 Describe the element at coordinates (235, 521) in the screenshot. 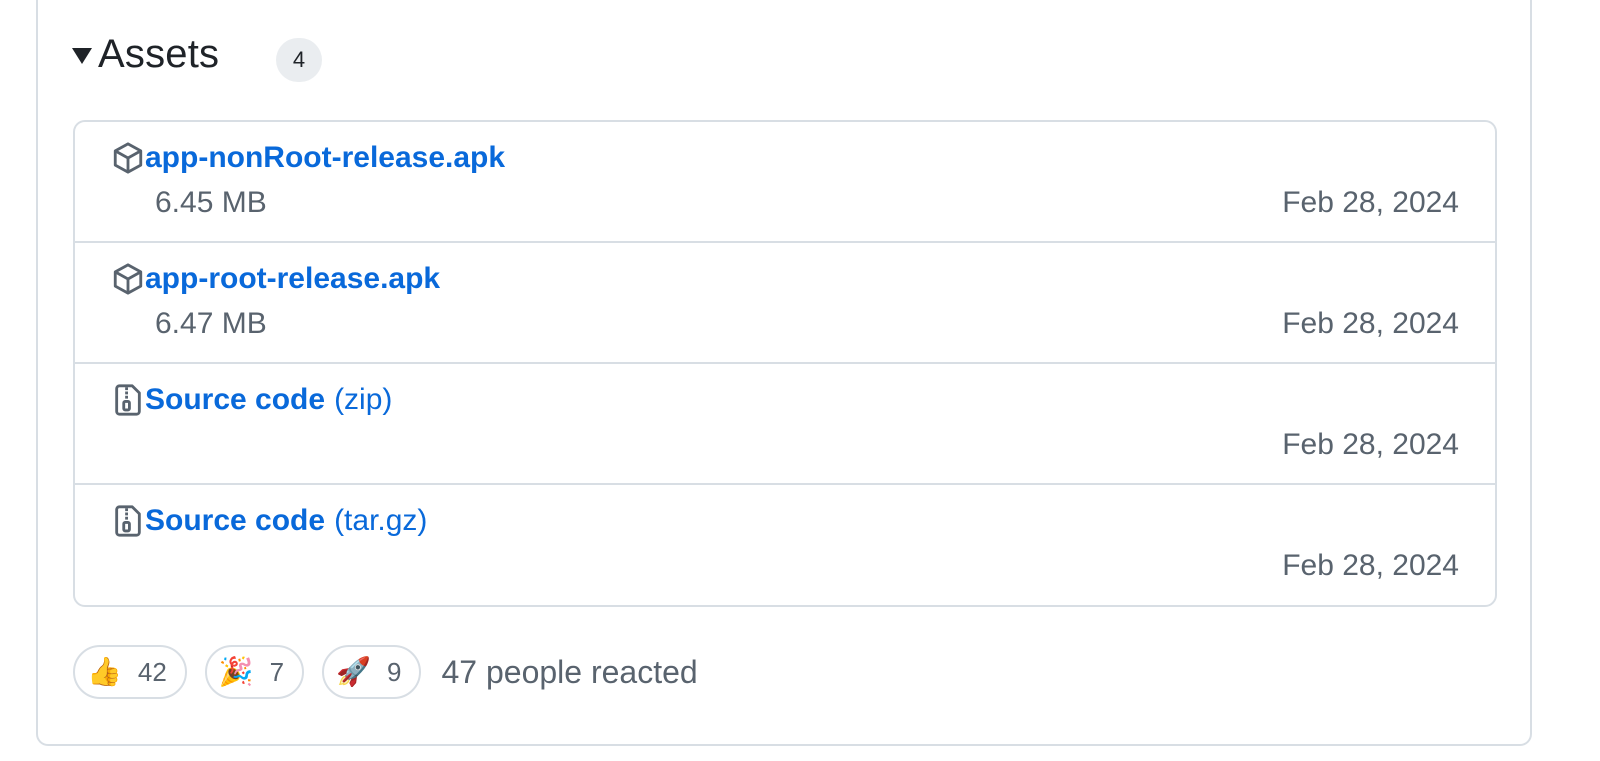

I see `source-code-targz-link: Source code` at that location.